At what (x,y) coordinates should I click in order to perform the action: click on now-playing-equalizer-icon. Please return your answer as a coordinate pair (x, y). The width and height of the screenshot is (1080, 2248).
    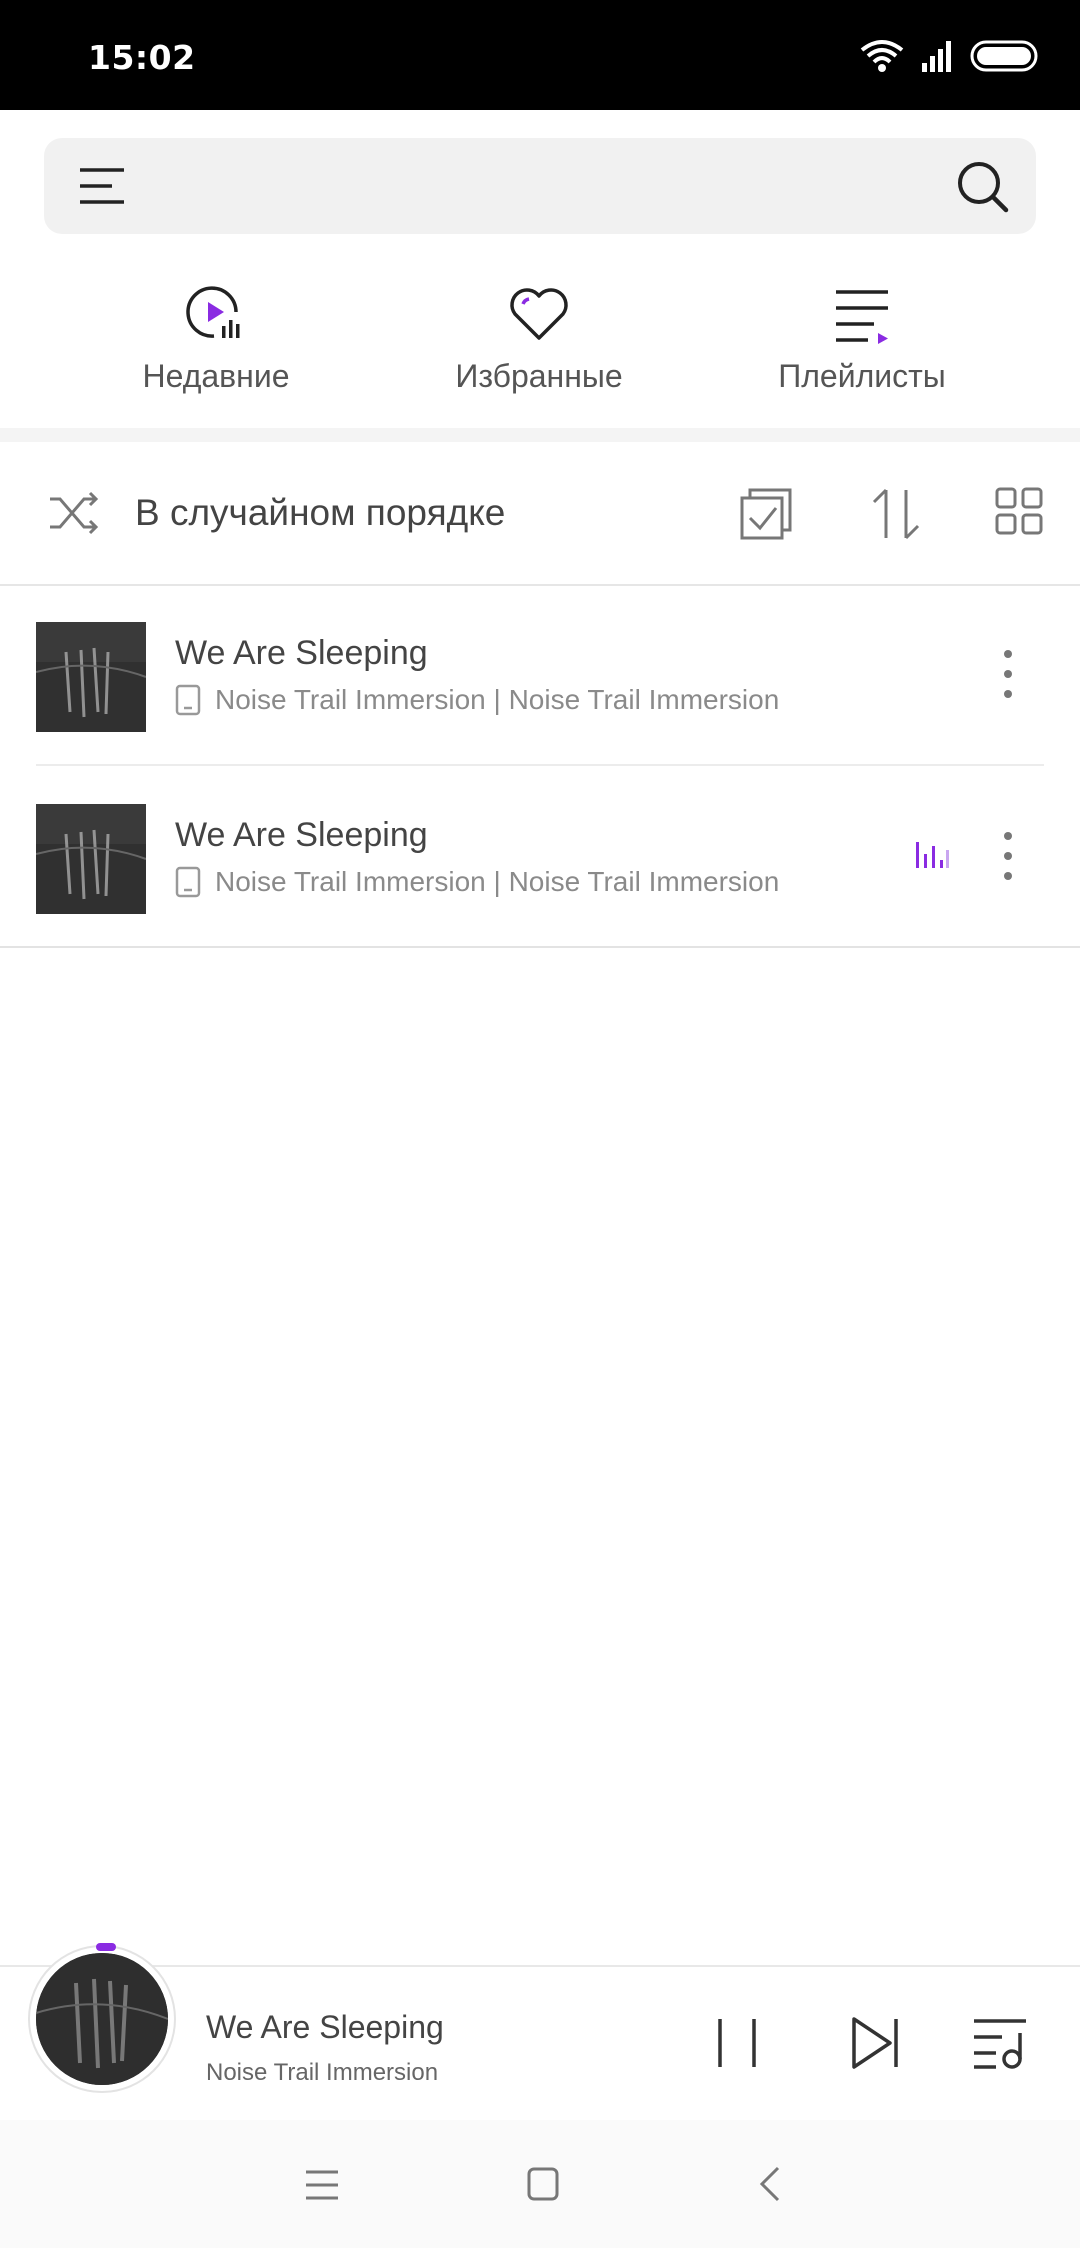
    Looking at the image, I should click on (932, 855).